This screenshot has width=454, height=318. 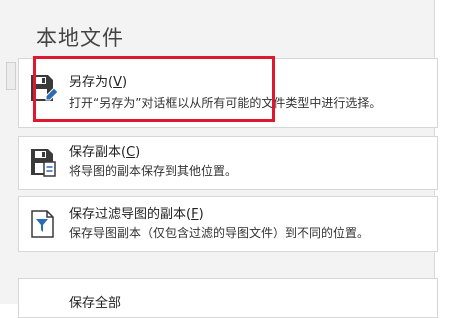 I want to click on save-all-label: 保存全部, so click(x=95, y=303).